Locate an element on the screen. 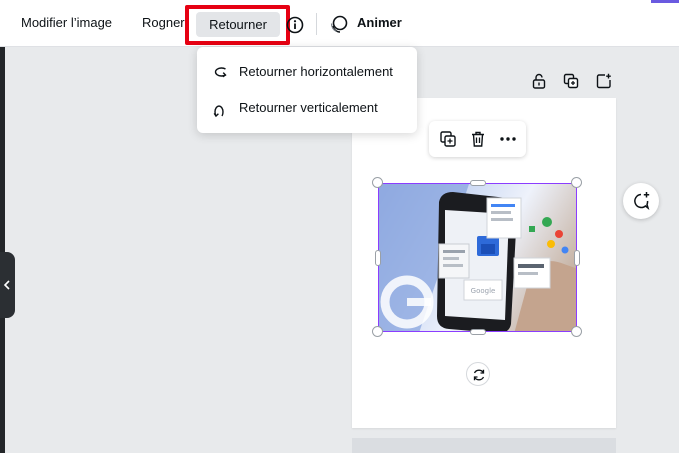 The width and height of the screenshot is (679, 453). toolbar-divider is located at coordinates (316, 24).